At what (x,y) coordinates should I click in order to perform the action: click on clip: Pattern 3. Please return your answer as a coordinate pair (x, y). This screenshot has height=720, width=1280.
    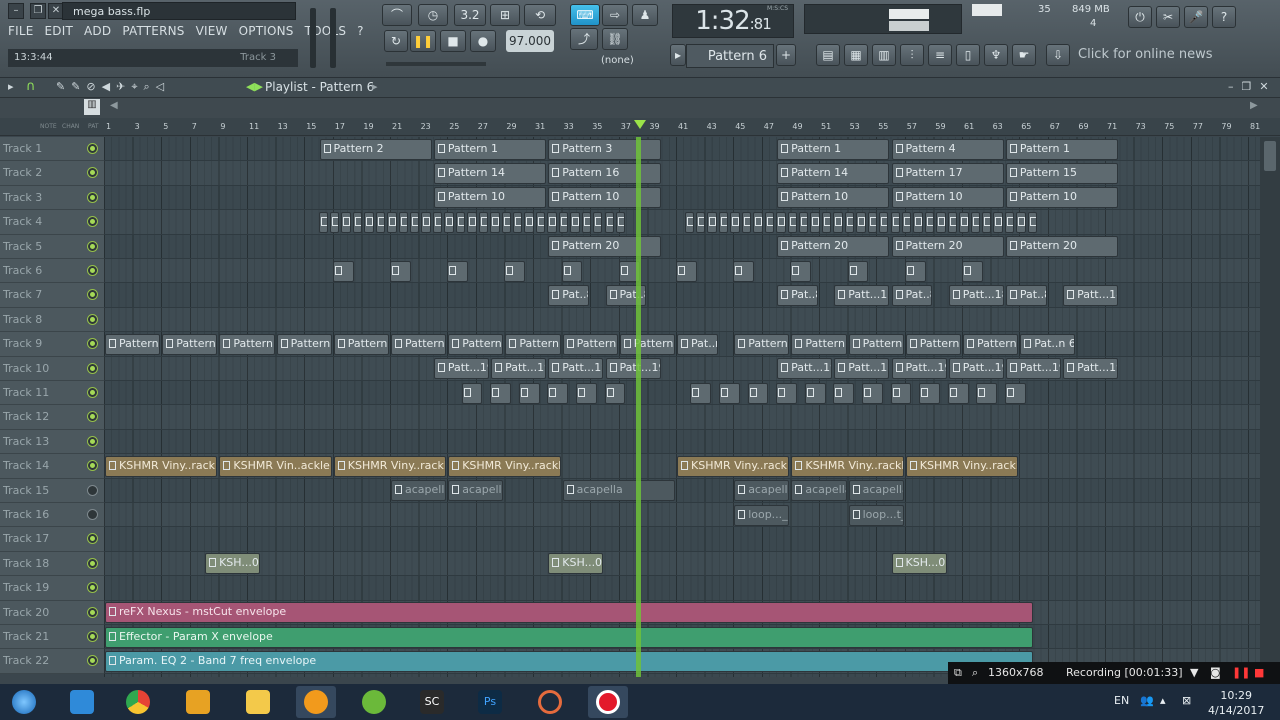
    Looking at the image, I should click on (604, 149).